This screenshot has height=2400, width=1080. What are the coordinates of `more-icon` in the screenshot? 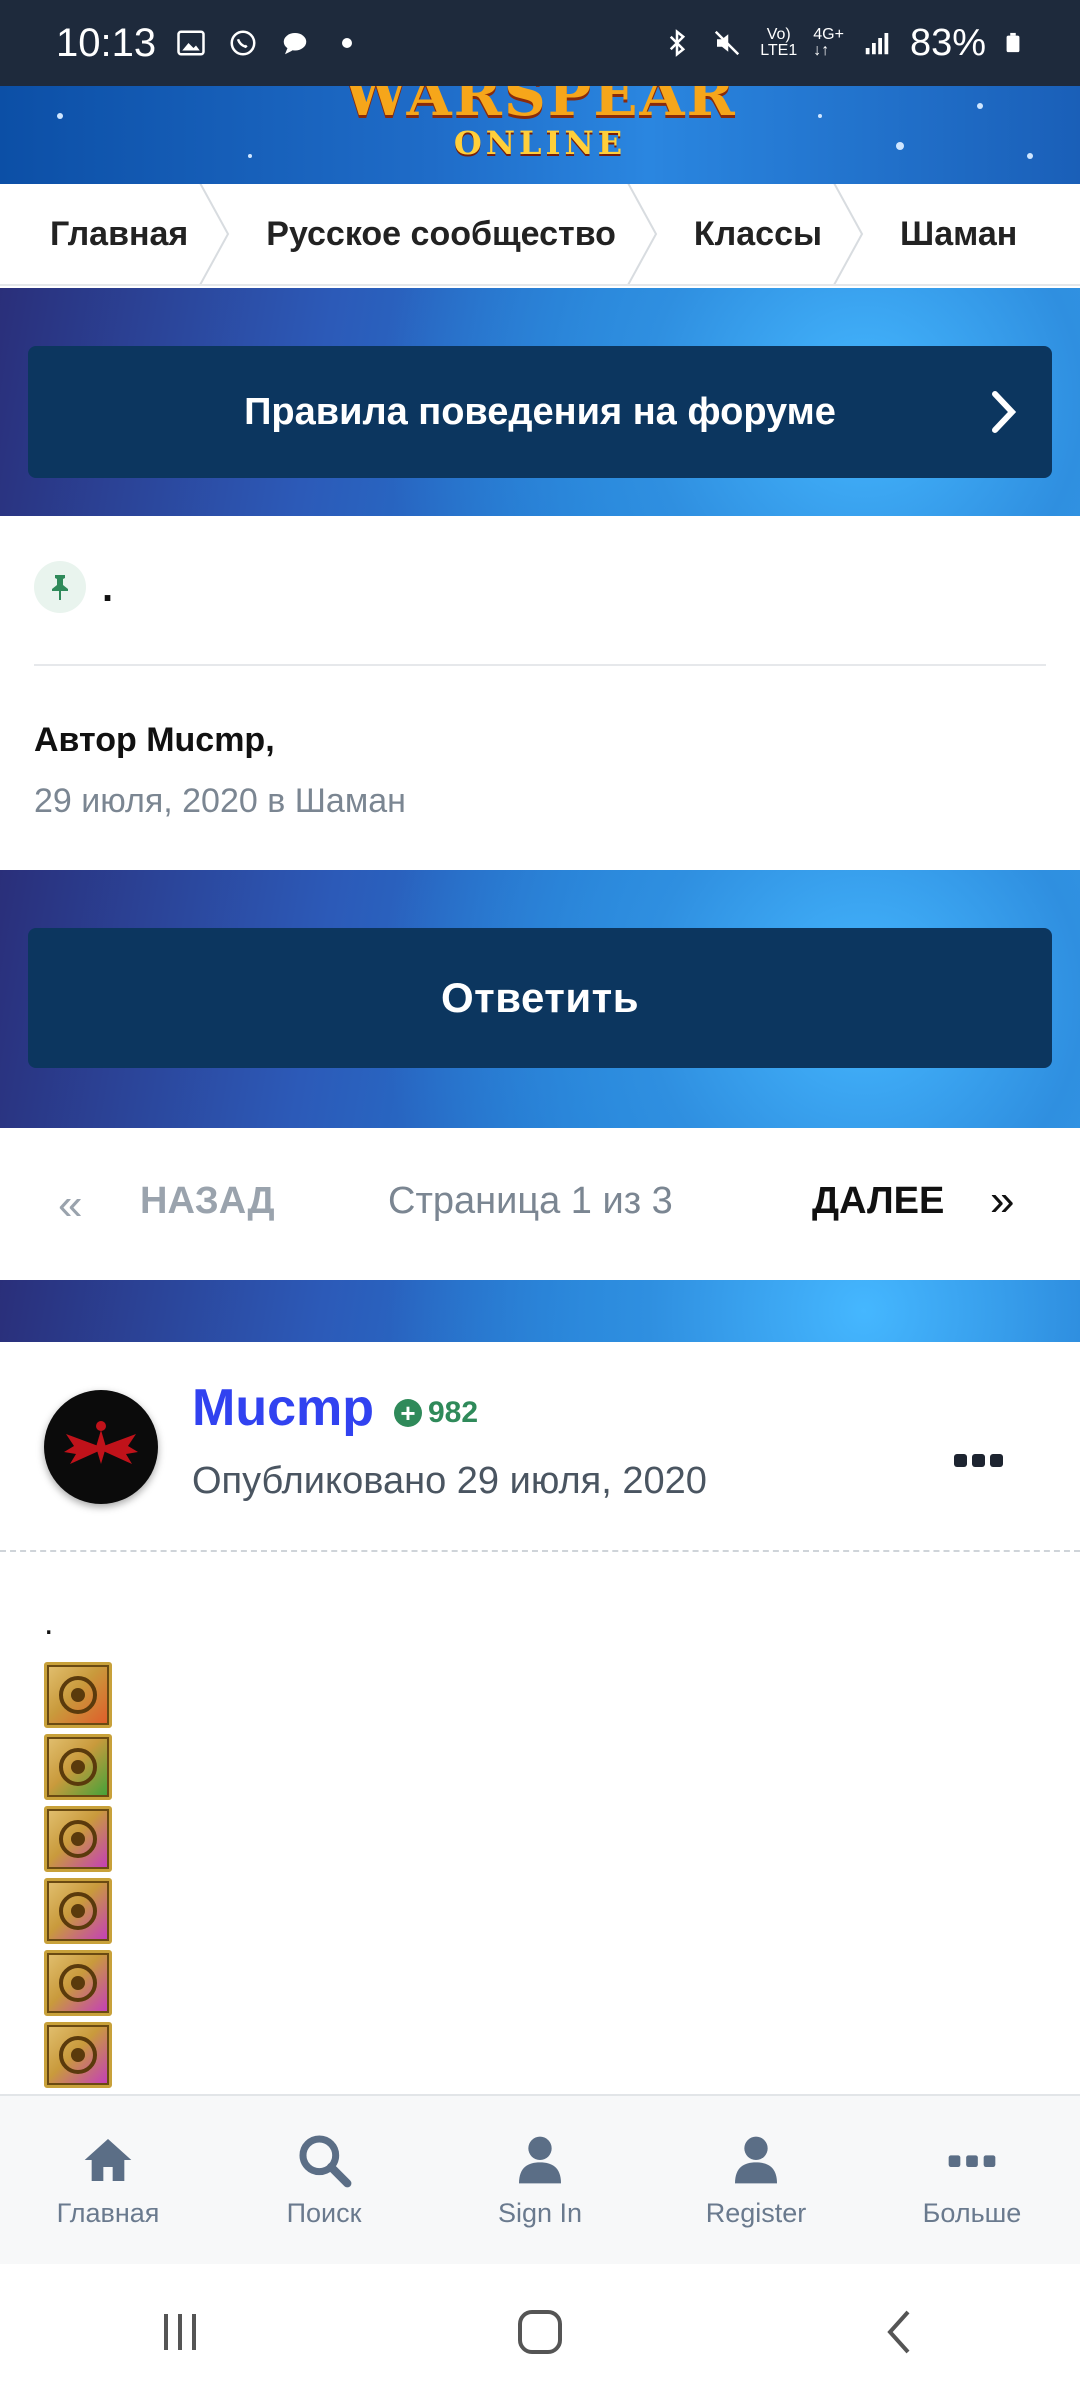 It's located at (972, 2160).